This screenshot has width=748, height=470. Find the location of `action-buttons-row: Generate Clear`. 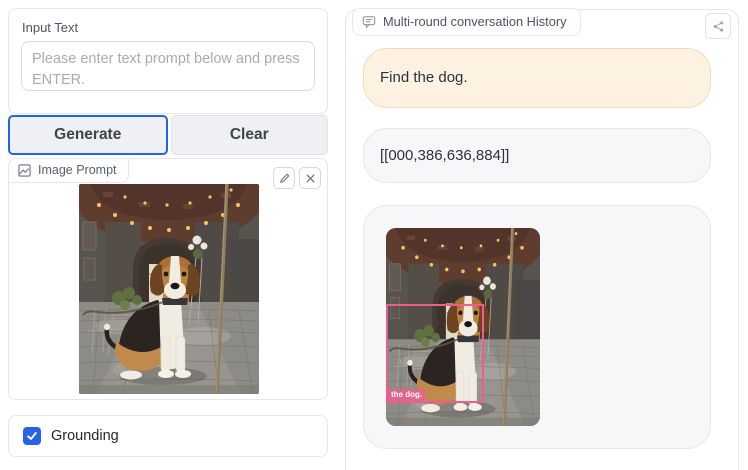

action-buttons-row: Generate Clear is located at coordinates (168, 135).